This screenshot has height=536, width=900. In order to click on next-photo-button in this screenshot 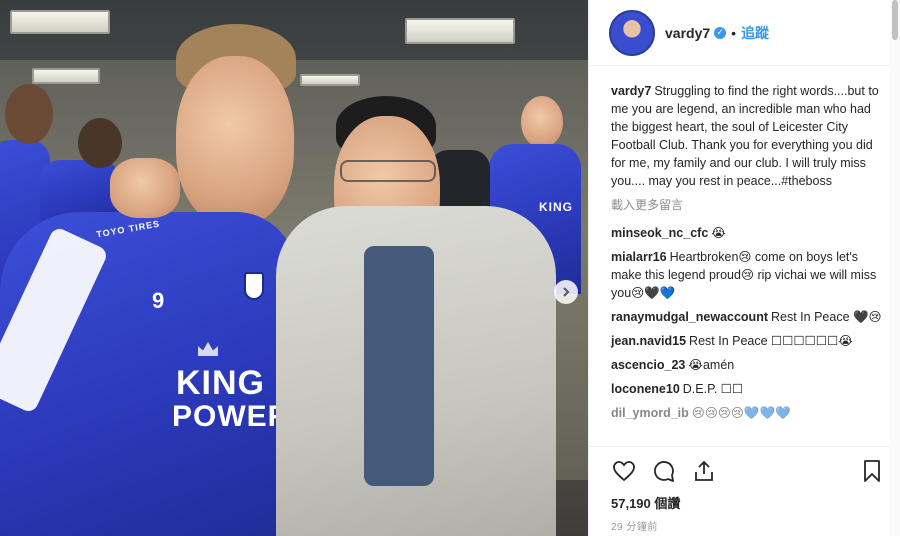, I will do `click(566, 292)`.